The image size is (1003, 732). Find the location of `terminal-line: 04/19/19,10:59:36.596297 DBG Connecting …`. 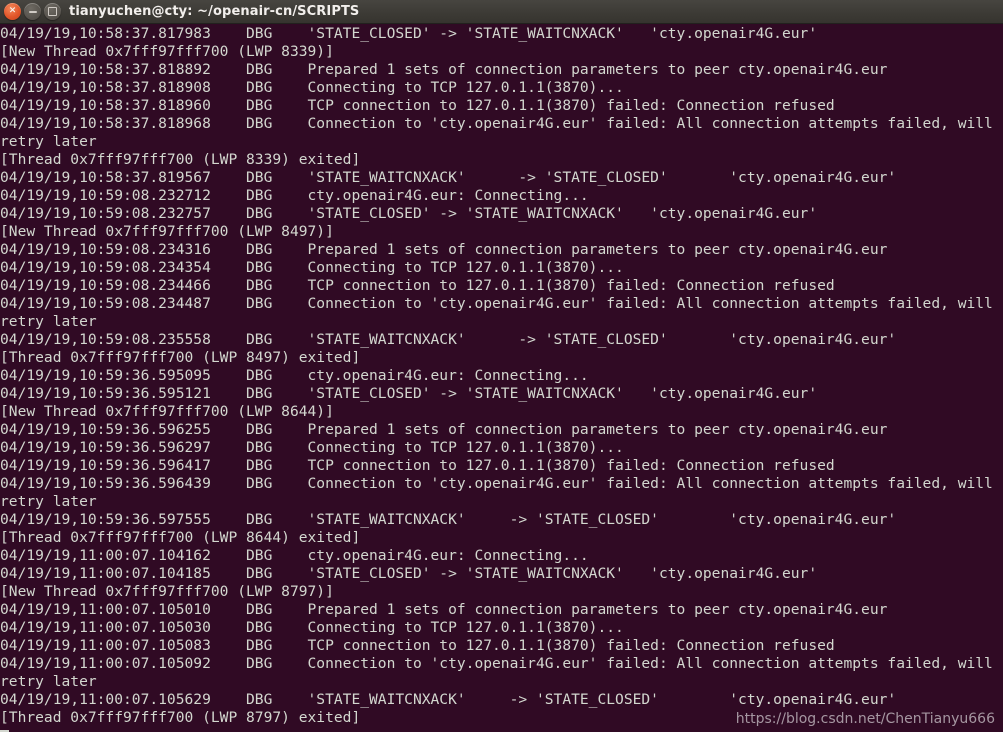

terminal-line: 04/19/19,10:59:36.596297 DBG Connecting … is located at coordinates (312, 447).